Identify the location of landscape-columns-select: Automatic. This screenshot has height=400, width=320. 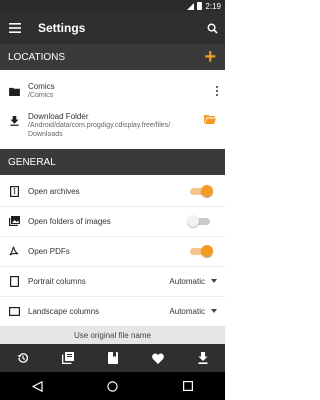
(193, 311).